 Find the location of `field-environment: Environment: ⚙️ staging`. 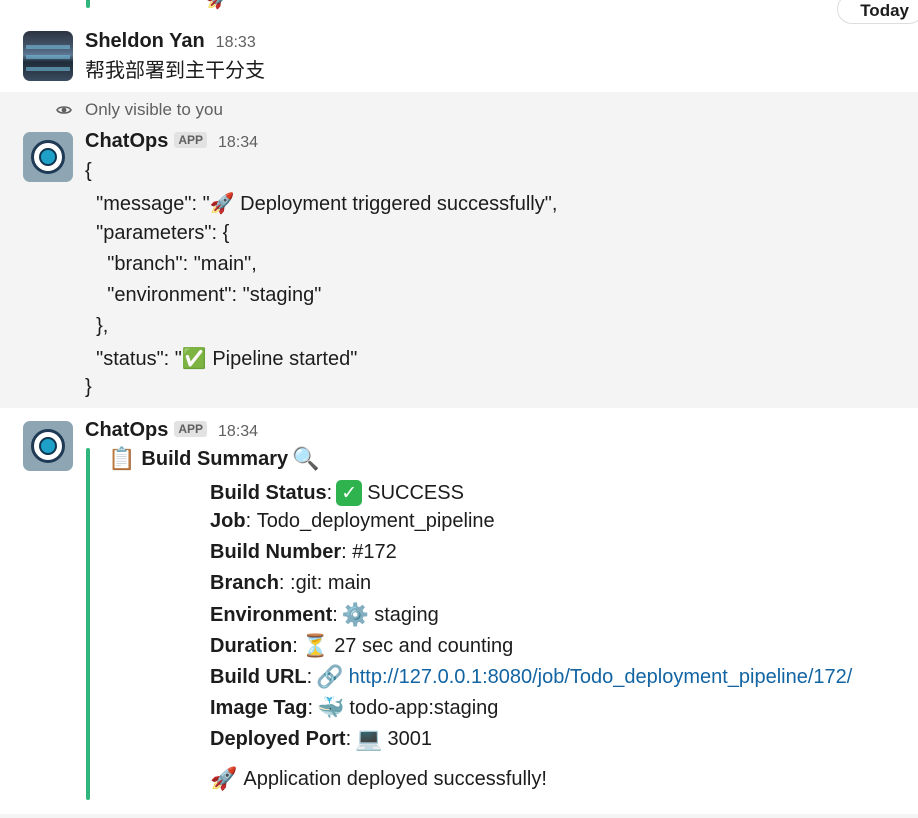

field-environment: Environment: ⚙️ staging is located at coordinates (324, 614).